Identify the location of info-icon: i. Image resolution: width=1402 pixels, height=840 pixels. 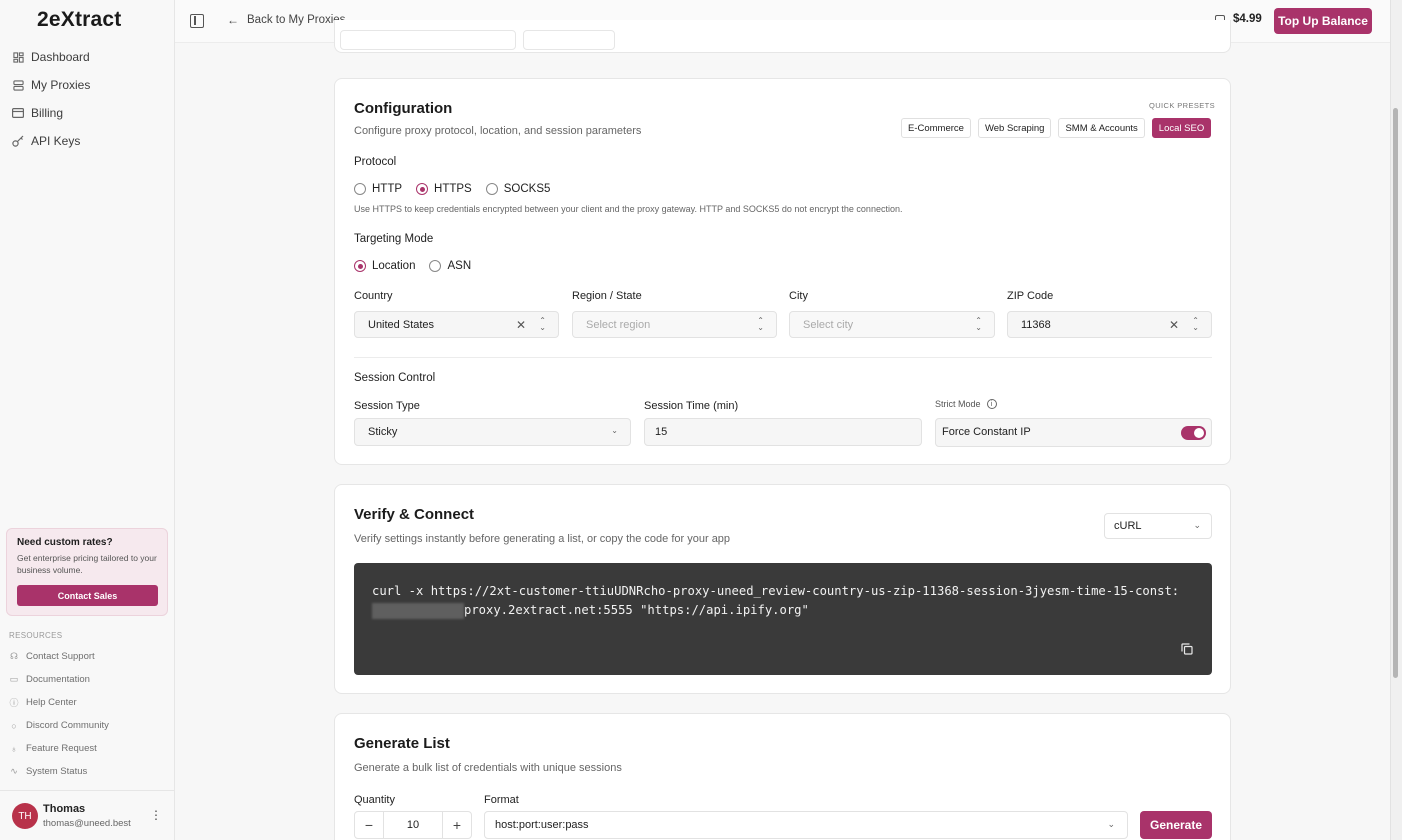
(991, 404).